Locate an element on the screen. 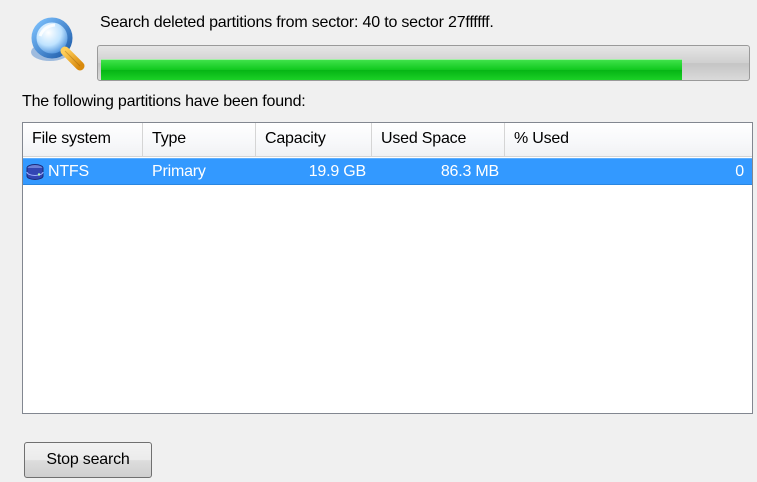 This screenshot has height=482, width=757. cell-used-space: 86.3 MB is located at coordinates (469, 171).